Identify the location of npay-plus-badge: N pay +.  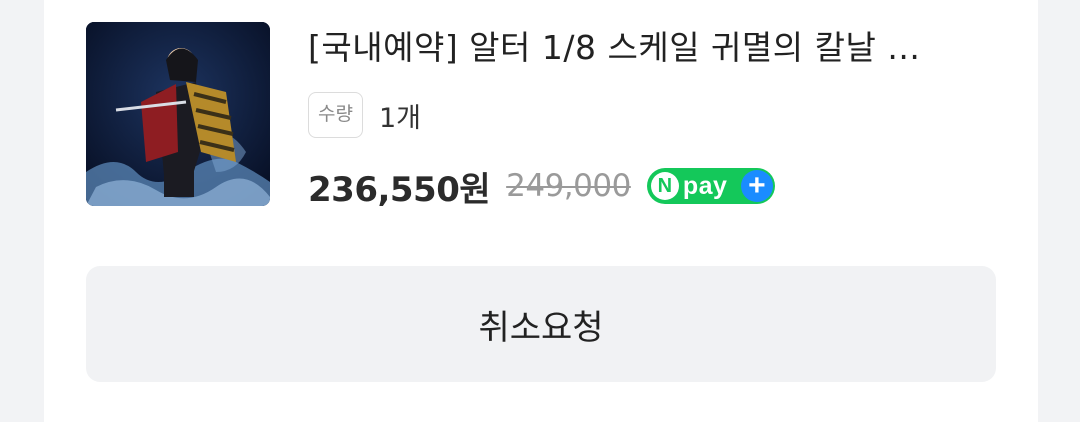
(710, 186).